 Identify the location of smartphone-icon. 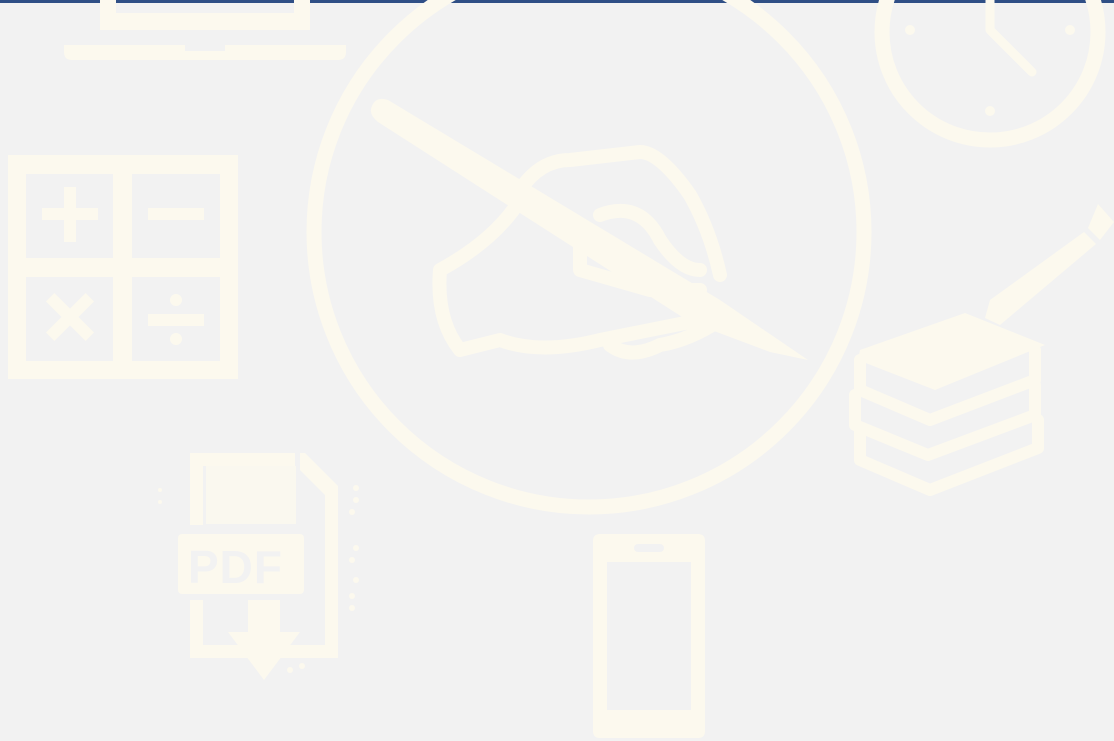
(649, 636).